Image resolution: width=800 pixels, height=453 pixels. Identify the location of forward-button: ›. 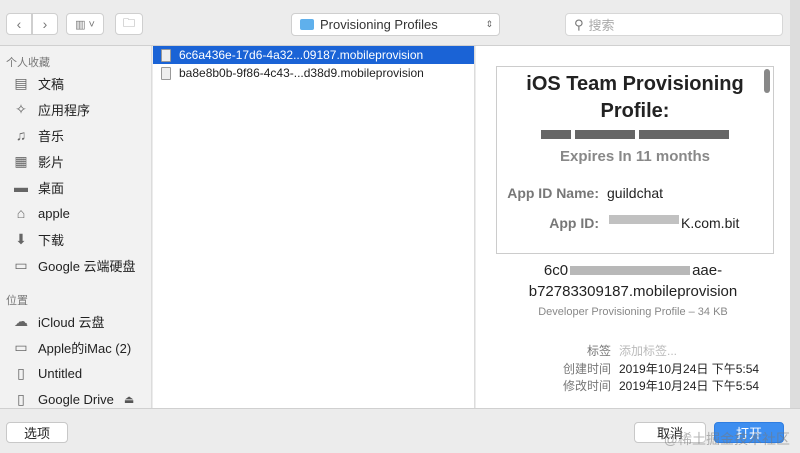
(45, 24).